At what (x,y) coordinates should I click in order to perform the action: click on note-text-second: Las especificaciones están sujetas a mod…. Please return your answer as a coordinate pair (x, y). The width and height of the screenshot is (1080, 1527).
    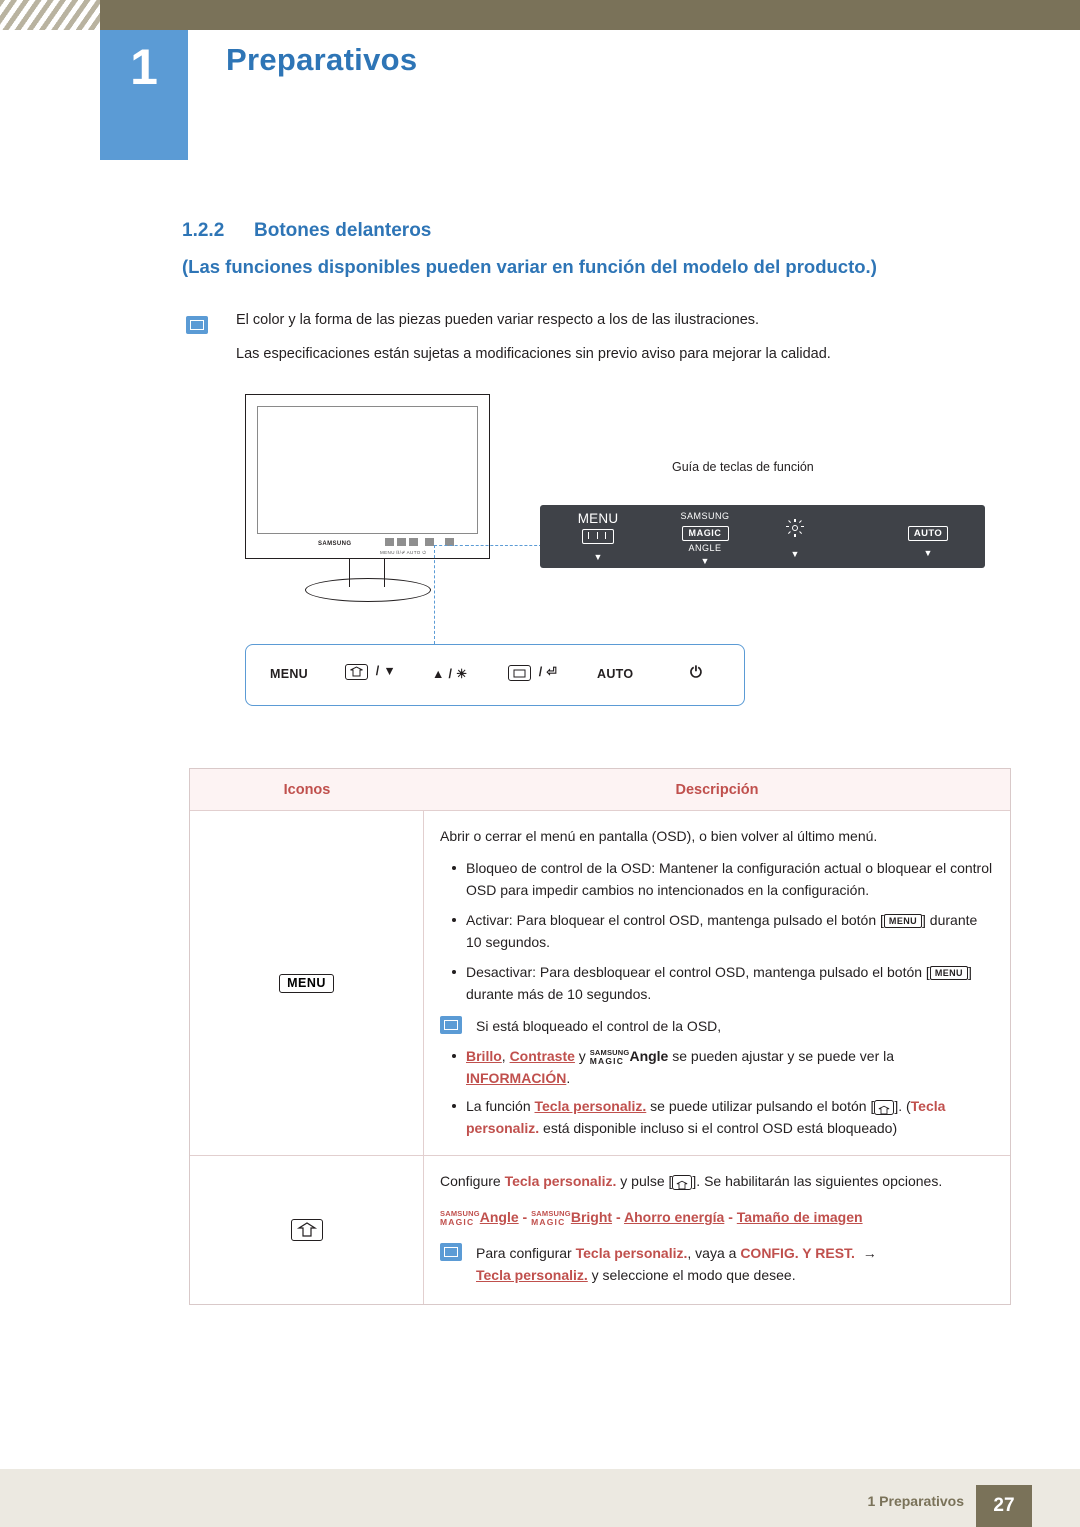
    Looking at the image, I should click on (533, 354).